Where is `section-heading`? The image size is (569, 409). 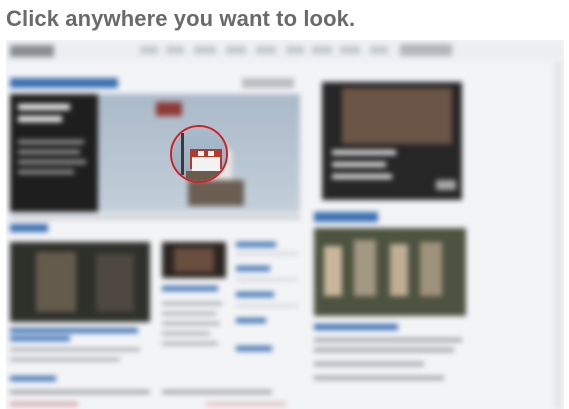
section-heading is located at coordinates (64, 83).